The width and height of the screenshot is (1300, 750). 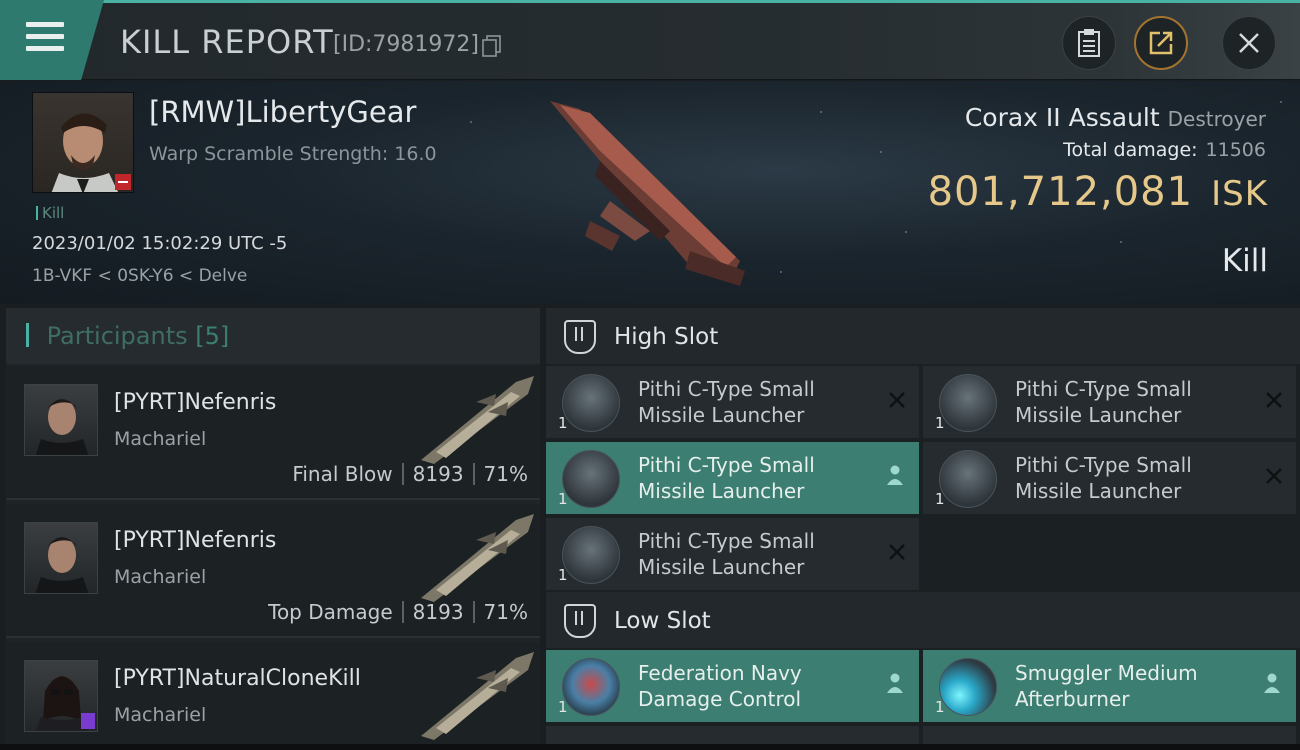 What do you see at coordinates (62, 565) in the screenshot?
I see `participant-portrait-image` at bounding box center [62, 565].